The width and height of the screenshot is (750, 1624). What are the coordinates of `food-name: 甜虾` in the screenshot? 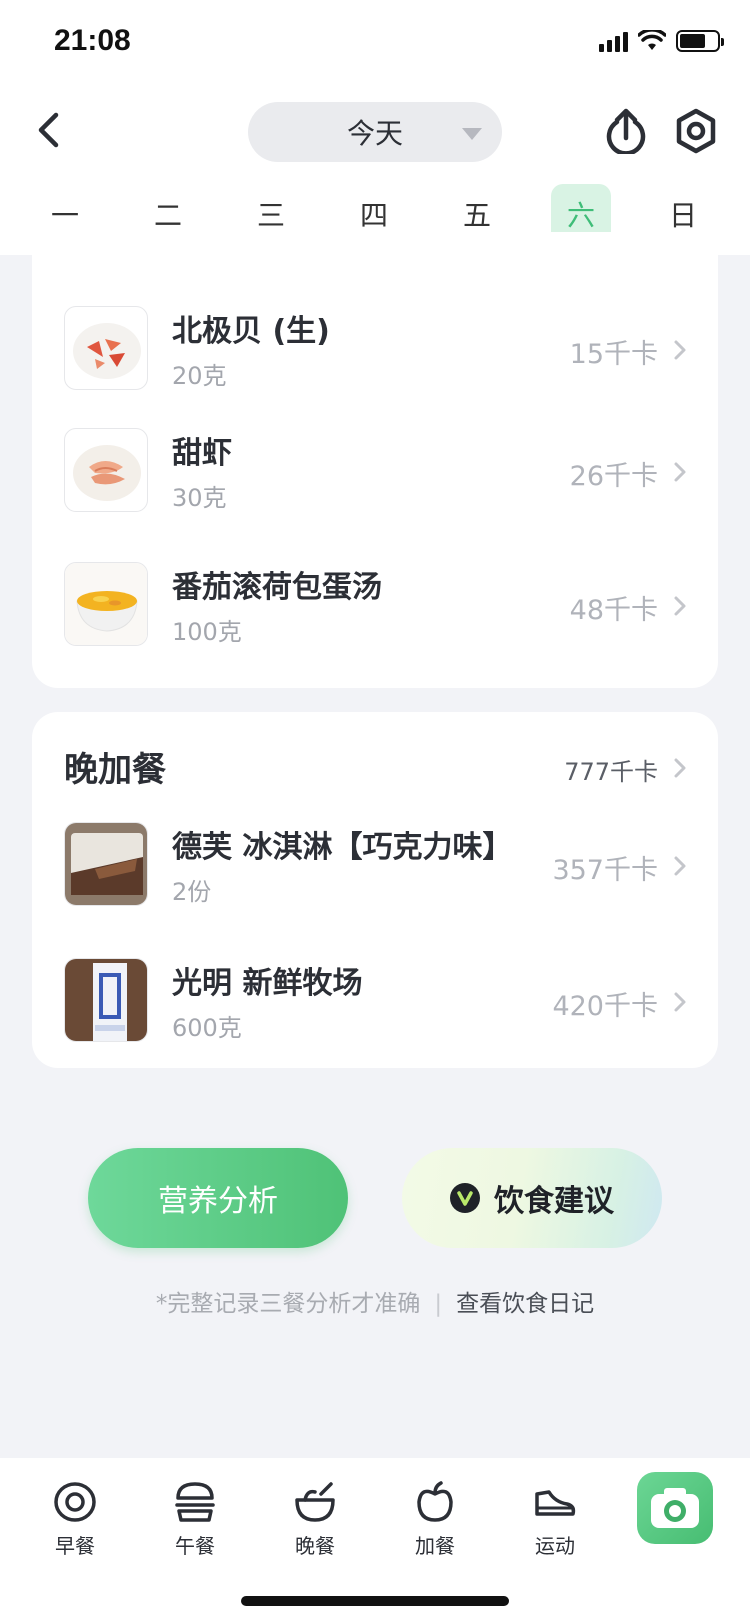 It's located at (202, 453).